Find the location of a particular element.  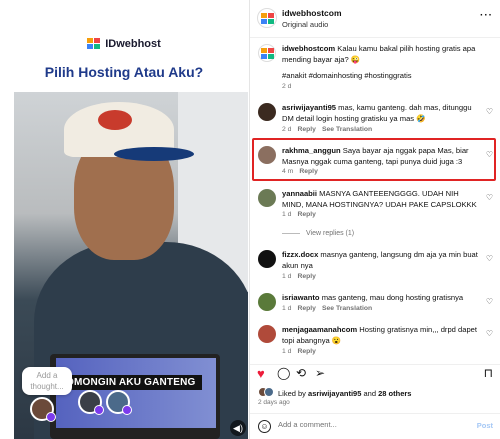

brand-name: IDwebhost is located at coordinates (133, 44).